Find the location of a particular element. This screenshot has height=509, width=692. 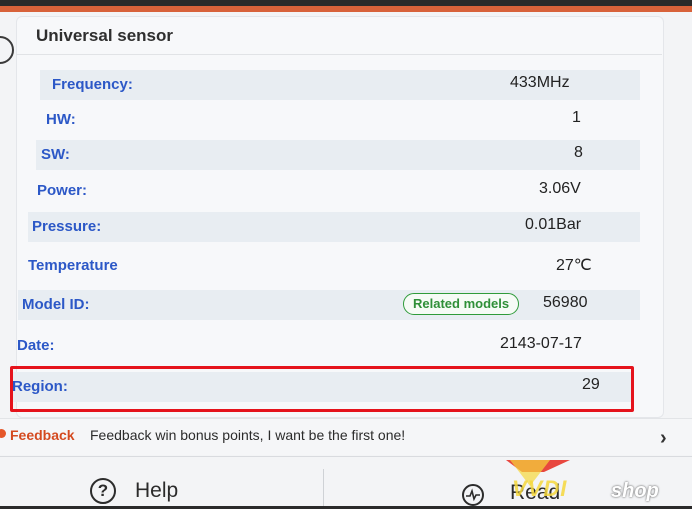

chevron-right-icon: › is located at coordinates (663, 438).